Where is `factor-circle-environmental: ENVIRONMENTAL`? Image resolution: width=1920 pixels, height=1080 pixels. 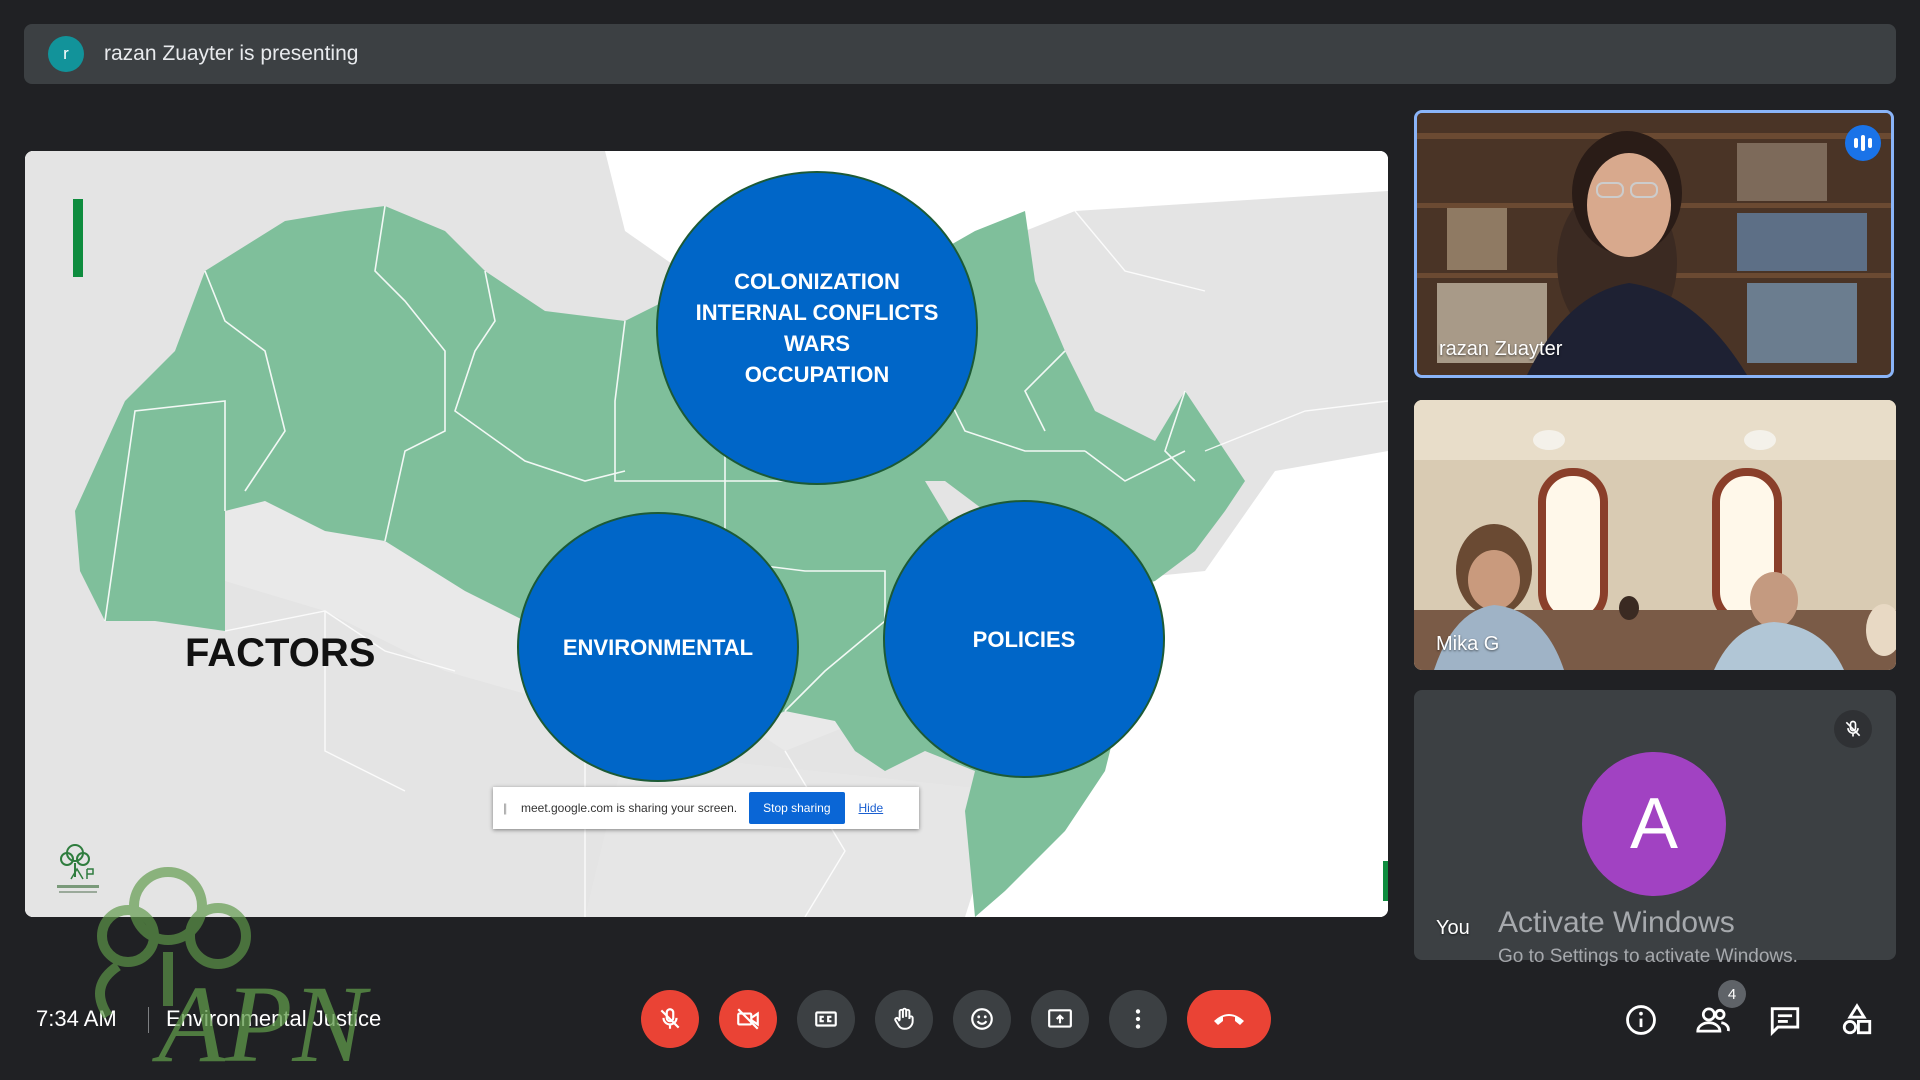 factor-circle-environmental: ENVIRONMENTAL is located at coordinates (658, 647).